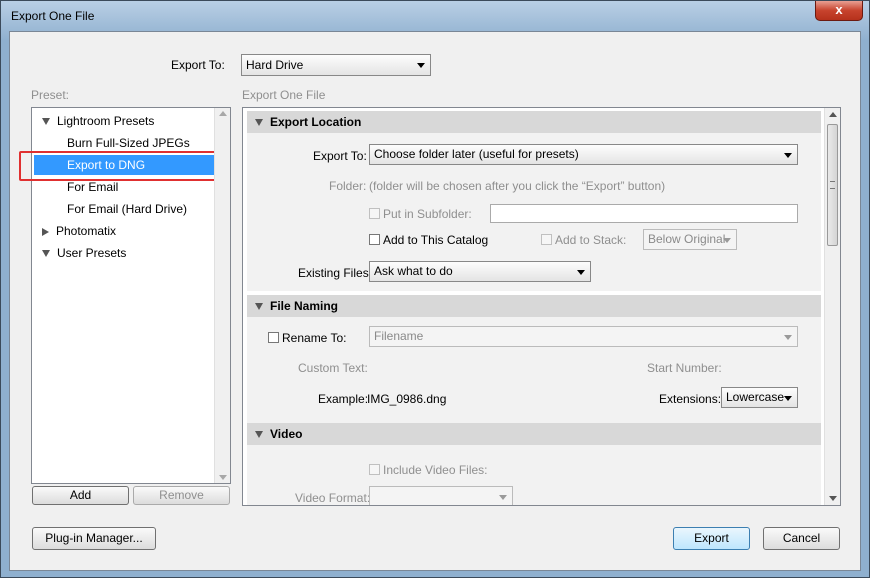  Describe the element at coordinates (304, 306) in the screenshot. I see `section-title: File Naming` at that location.